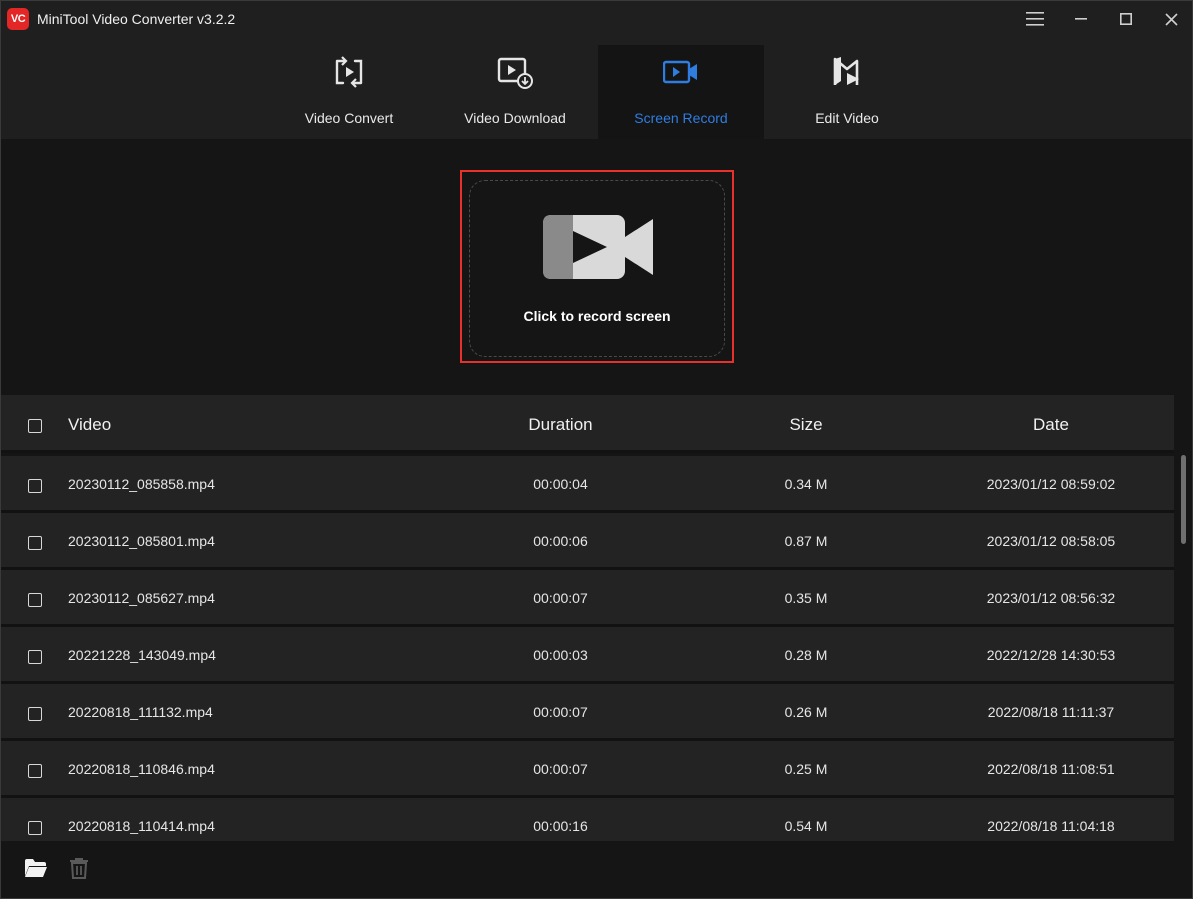  I want to click on video-date: 2023/01/12 08:58:05, so click(1051, 541).